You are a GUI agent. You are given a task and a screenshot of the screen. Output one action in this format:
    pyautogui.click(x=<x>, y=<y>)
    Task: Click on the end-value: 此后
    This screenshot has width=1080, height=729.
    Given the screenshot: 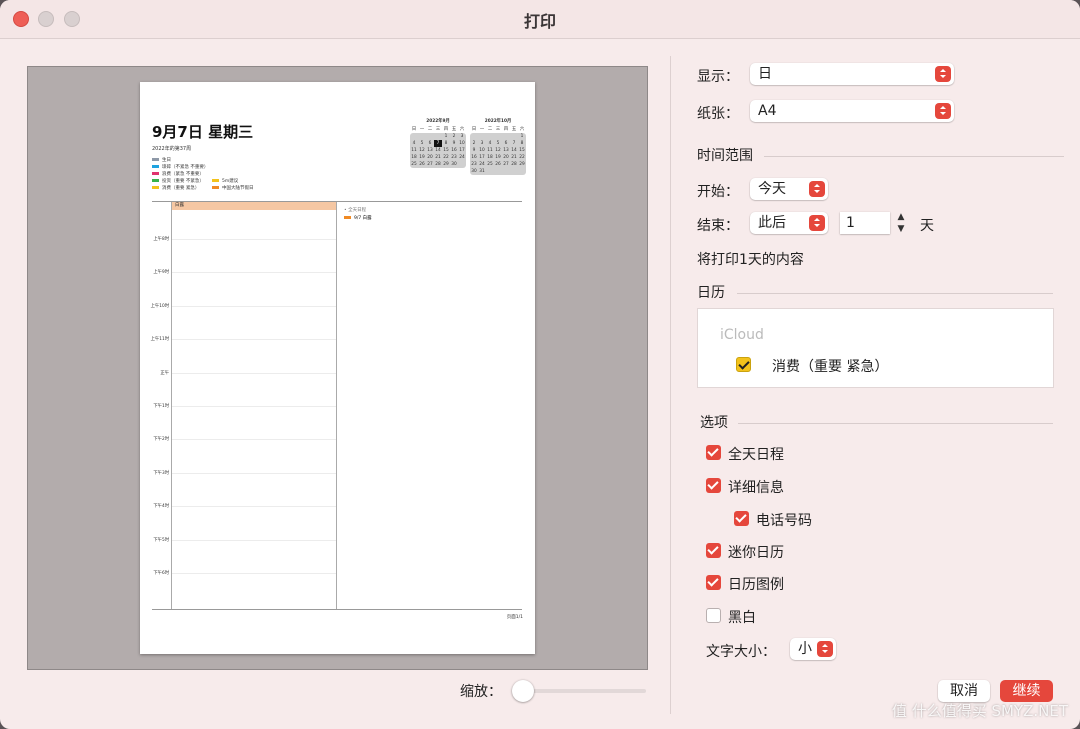 What is the action you would take?
    pyautogui.click(x=772, y=223)
    